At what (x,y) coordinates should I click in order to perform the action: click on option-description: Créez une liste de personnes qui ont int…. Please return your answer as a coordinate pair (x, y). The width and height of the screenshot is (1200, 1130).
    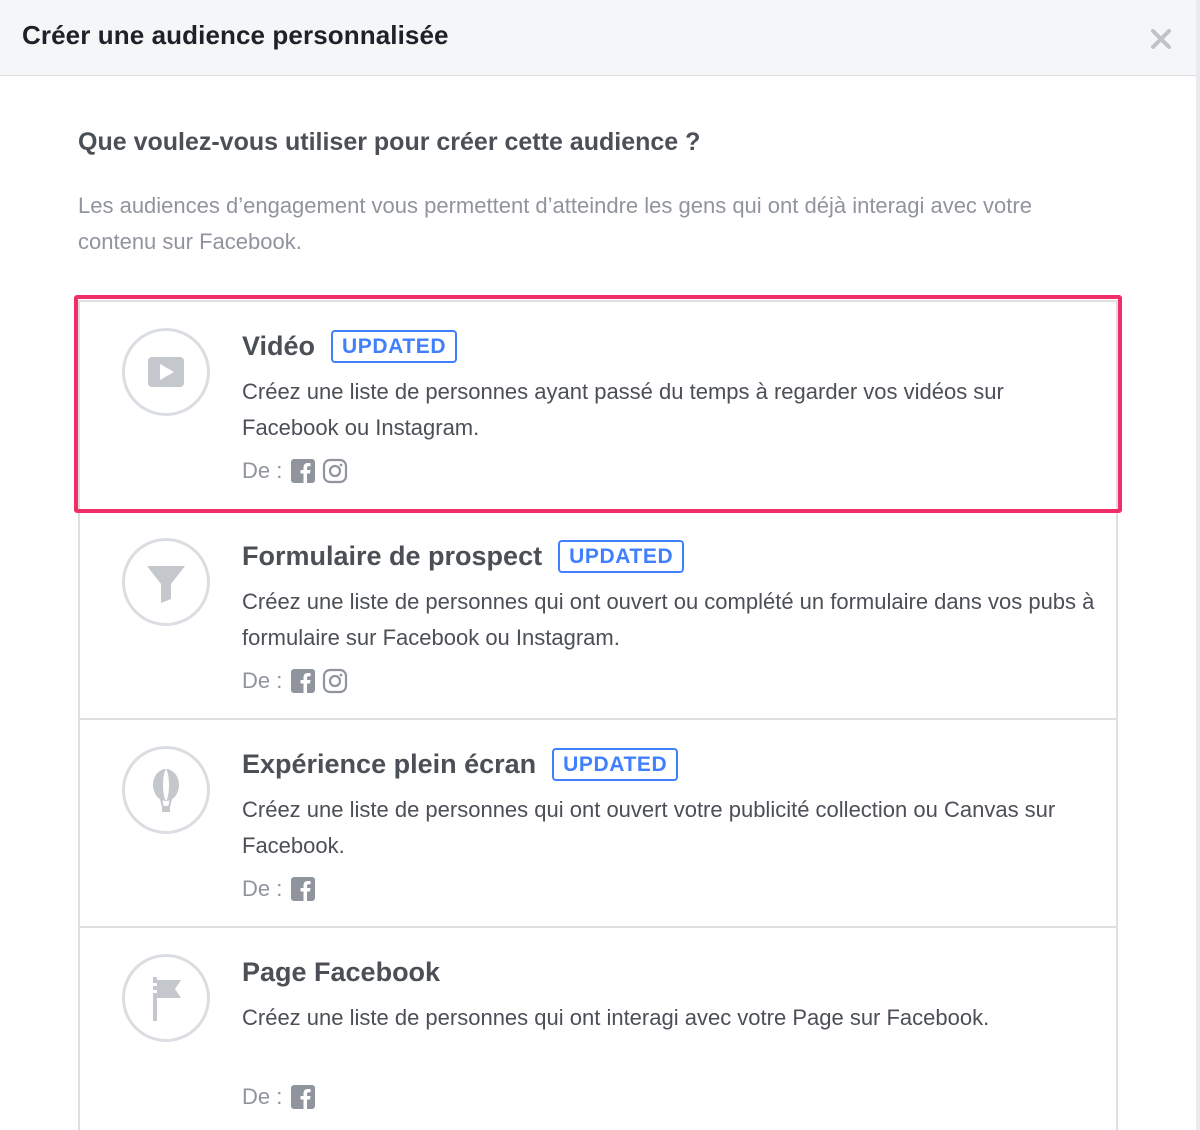
    Looking at the image, I should click on (616, 1017).